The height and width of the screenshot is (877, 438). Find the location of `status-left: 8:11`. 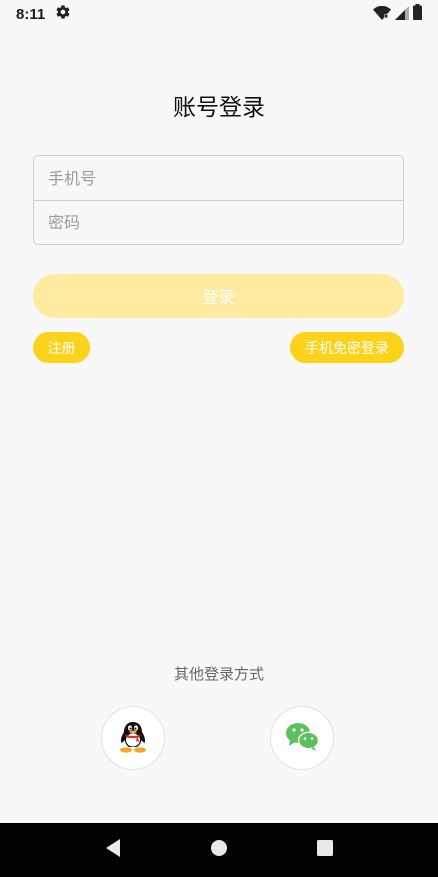

status-left: 8:11 is located at coordinates (43, 14).